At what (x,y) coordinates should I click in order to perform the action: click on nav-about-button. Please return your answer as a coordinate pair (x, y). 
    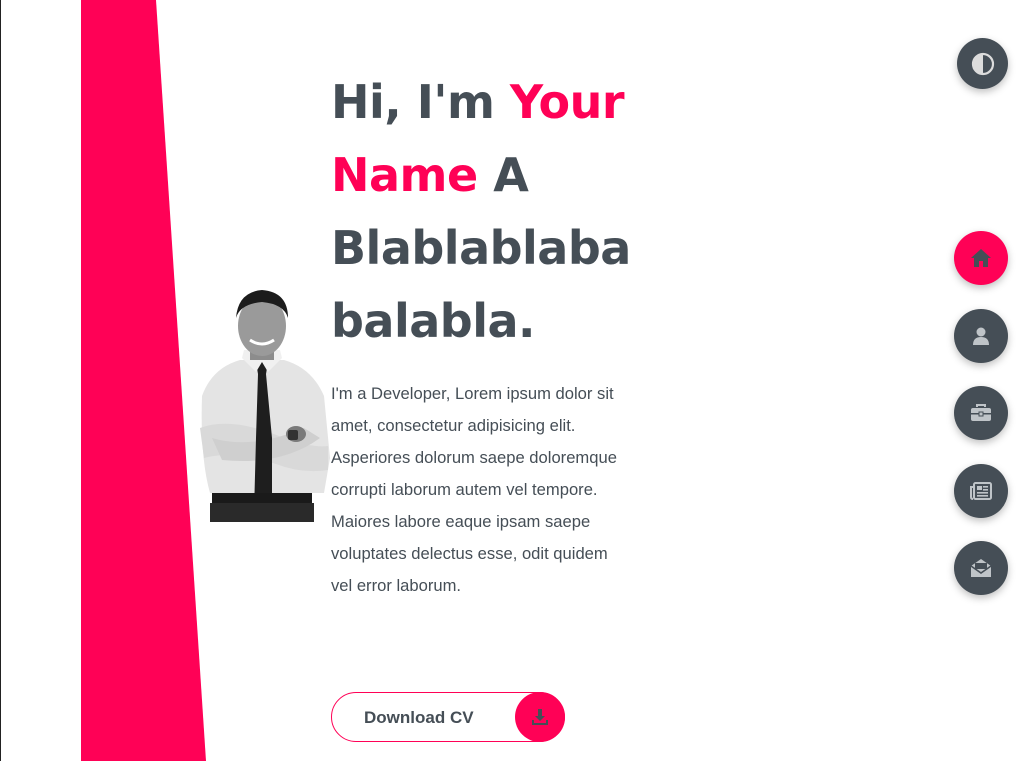
    Looking at the image, I should click on (981, 336).